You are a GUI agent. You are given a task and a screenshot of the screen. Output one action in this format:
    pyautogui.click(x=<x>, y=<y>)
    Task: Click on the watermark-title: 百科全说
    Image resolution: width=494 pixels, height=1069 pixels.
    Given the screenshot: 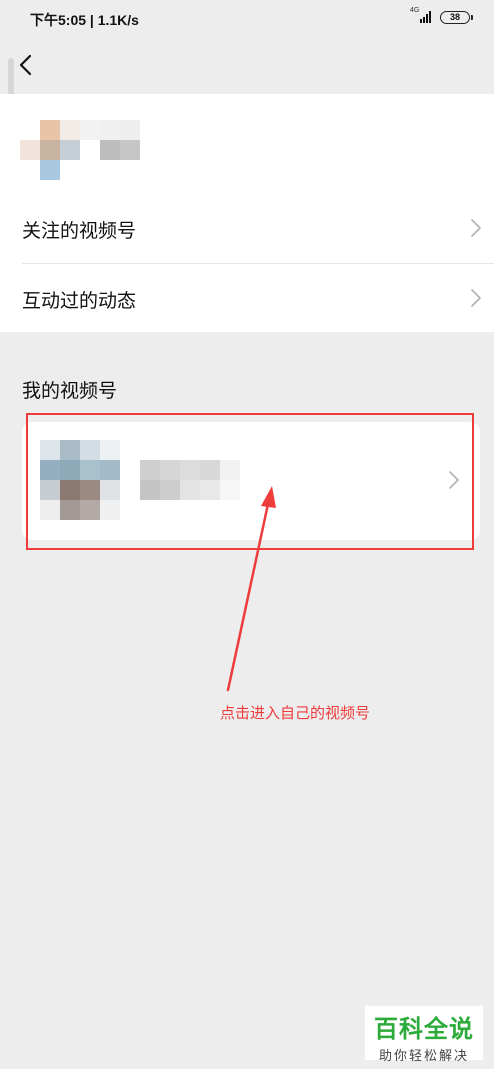 What is the action you would take?
    pyautogui.click(x=424, y=1029)
    